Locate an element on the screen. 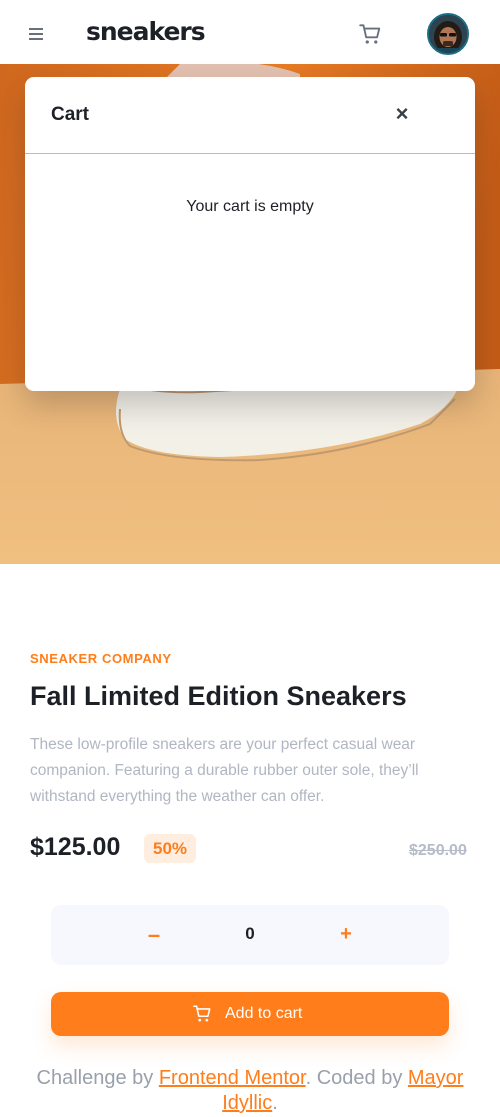  original-price: $250.00 is located at coordinates (438, 850).